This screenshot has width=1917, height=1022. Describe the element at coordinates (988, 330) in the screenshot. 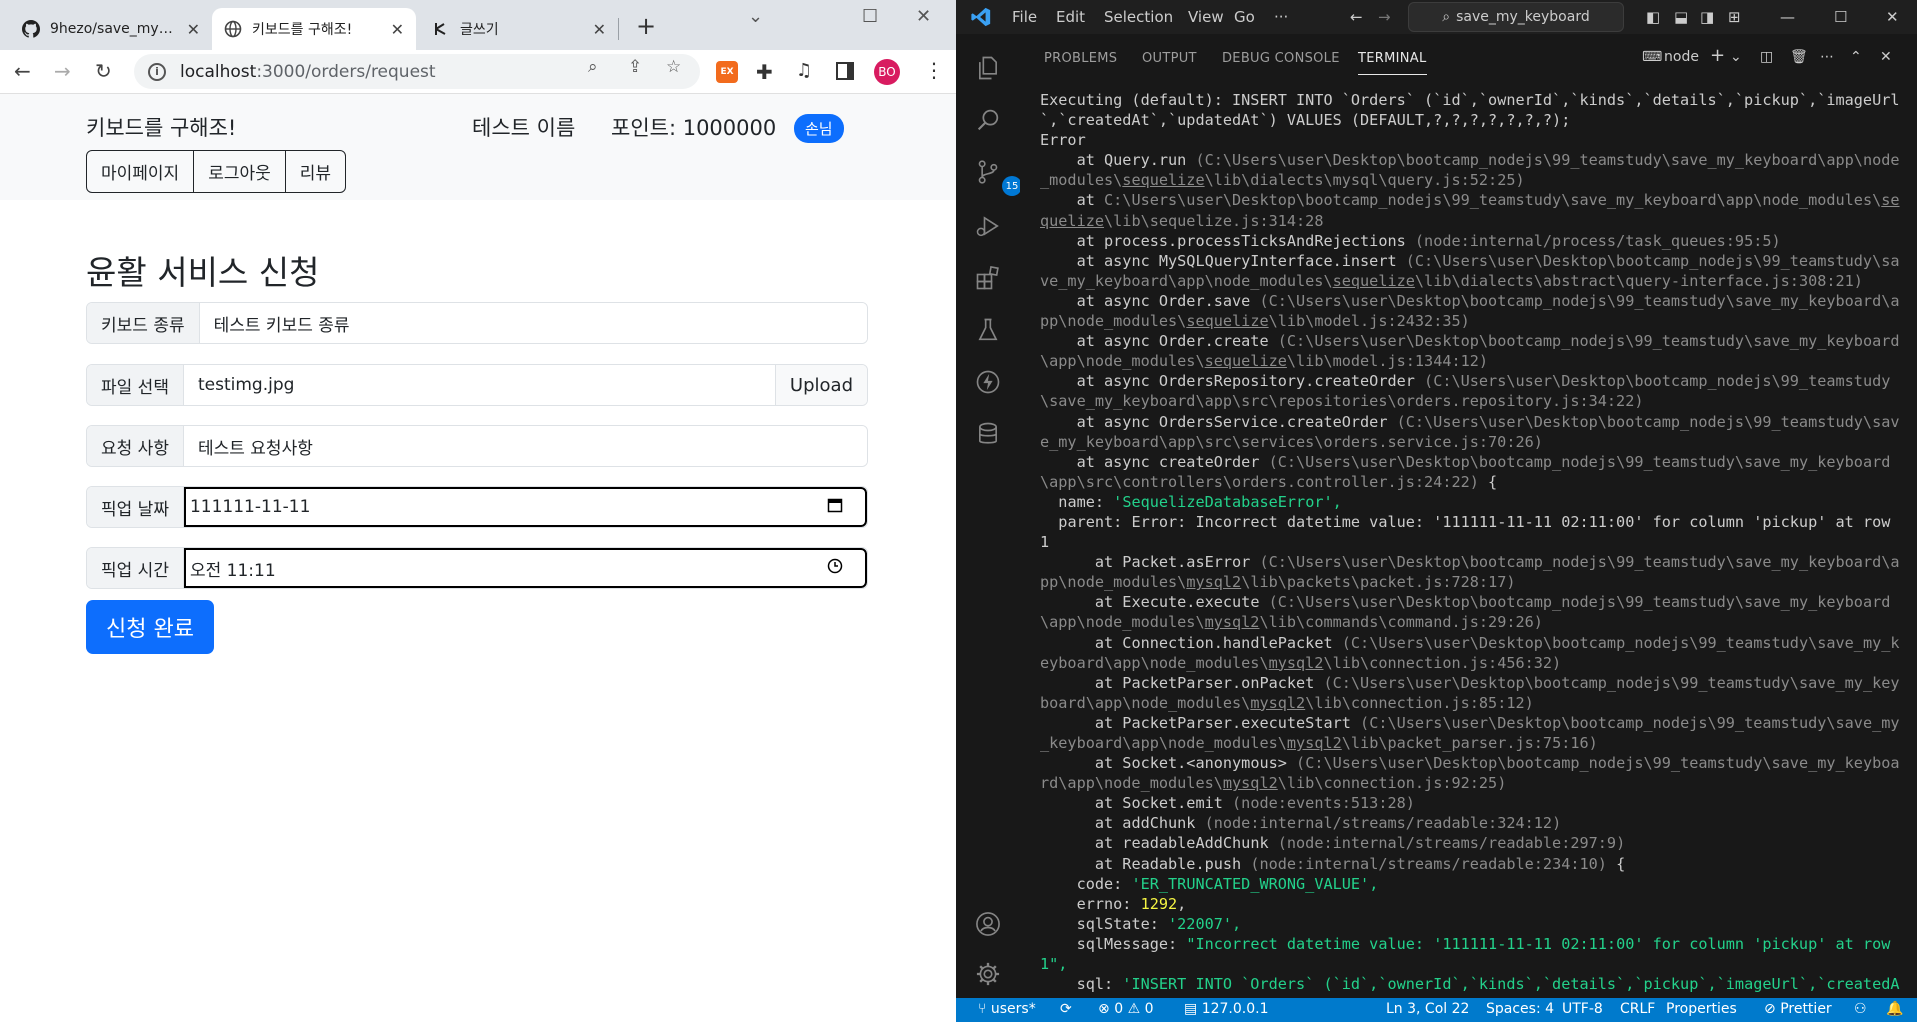

I see `testing-flask-icon` at that location.